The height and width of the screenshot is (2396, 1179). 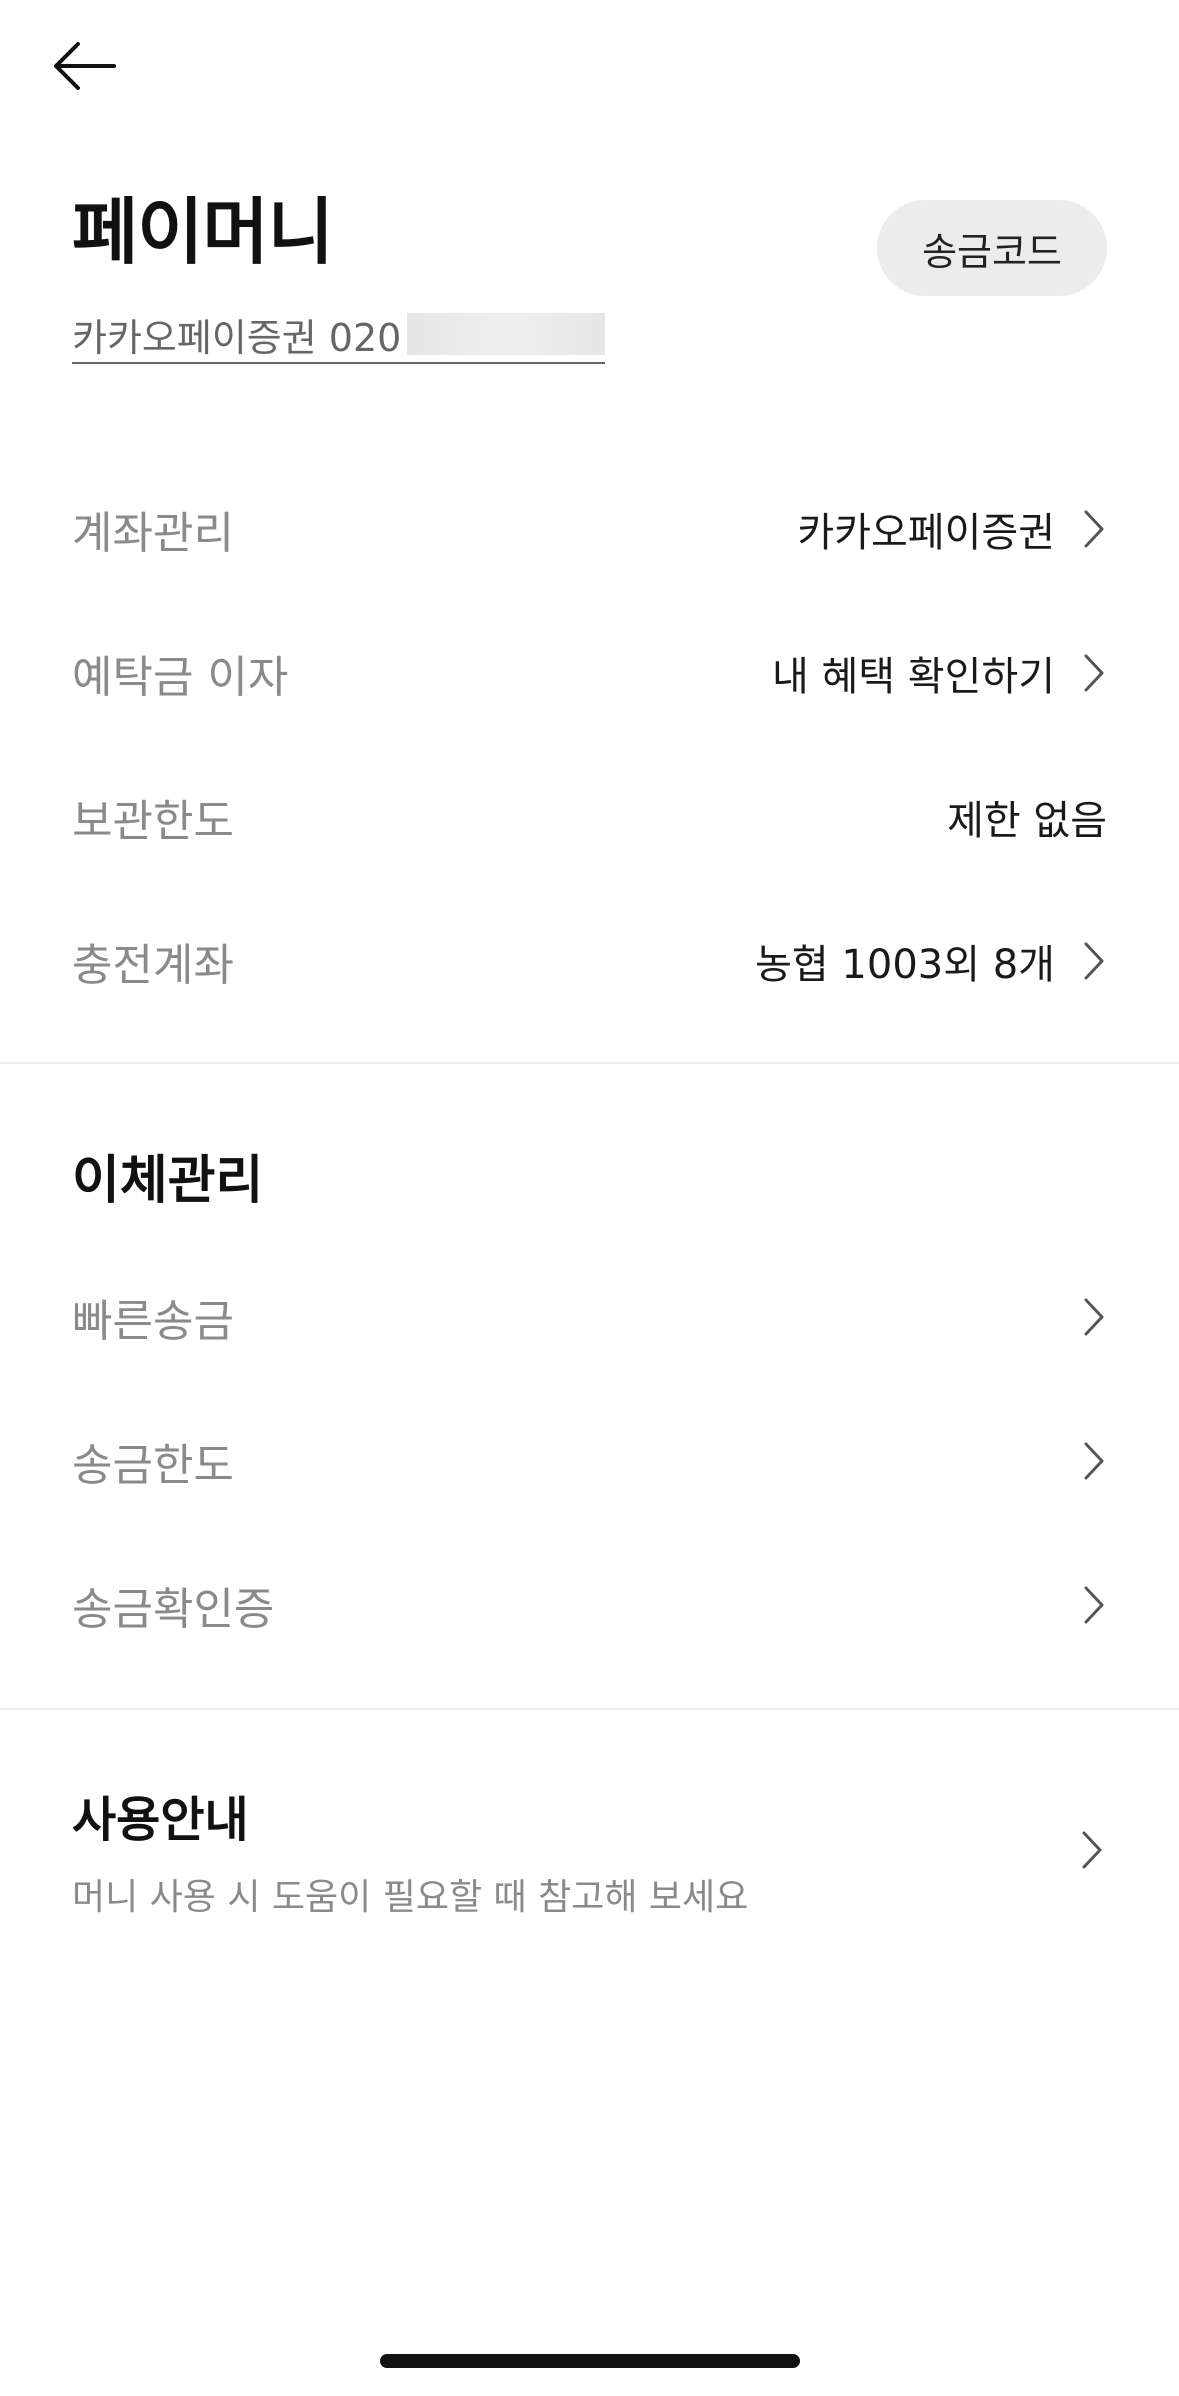 I want to click on row-value: 내 혜택 확인하기, so click(x=913, y=677).